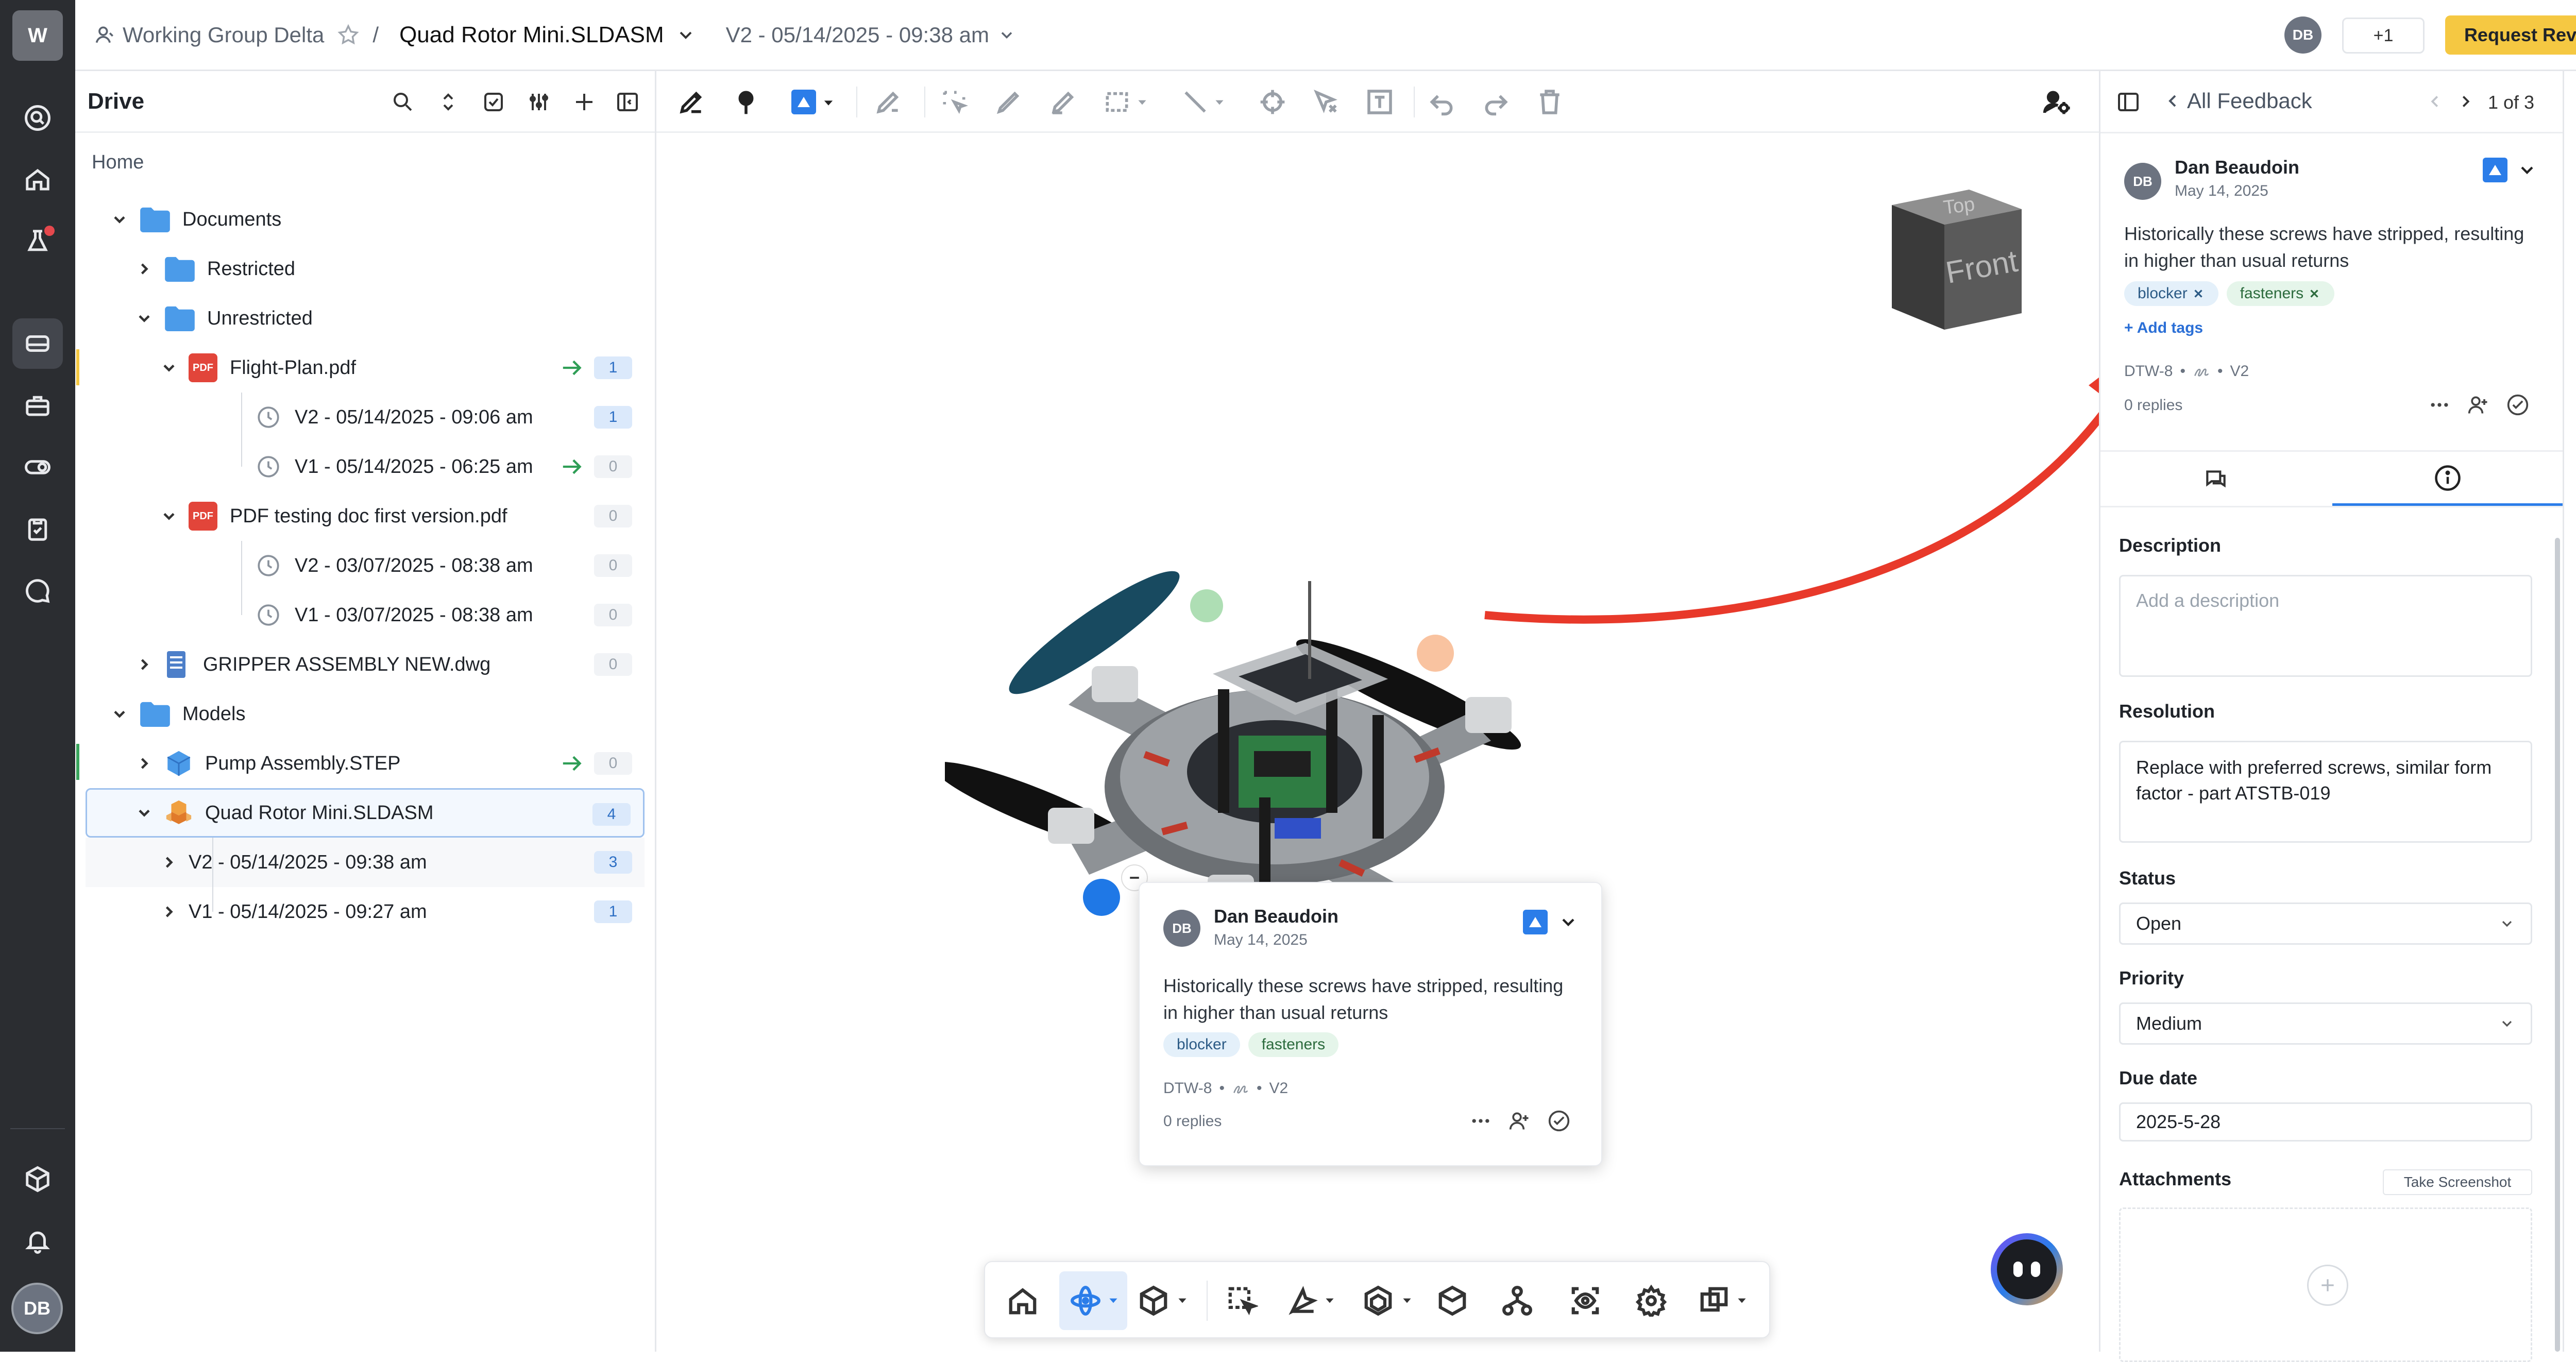 Image resolution: width=2576 pixels, height=1362 pixels. Describe the element at coordinates (2457, 1182) in the screenshot. I see `take-screenshot-button: Take Screenshot` at that location.